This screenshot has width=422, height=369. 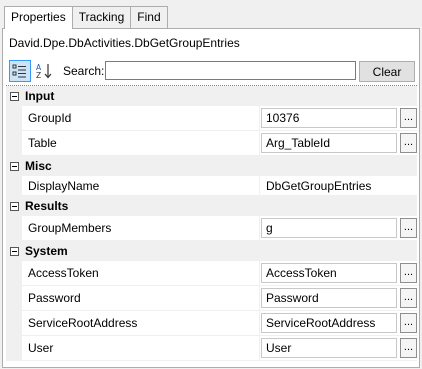 I want to click on category-label: Input, so click(x=40, y=96).